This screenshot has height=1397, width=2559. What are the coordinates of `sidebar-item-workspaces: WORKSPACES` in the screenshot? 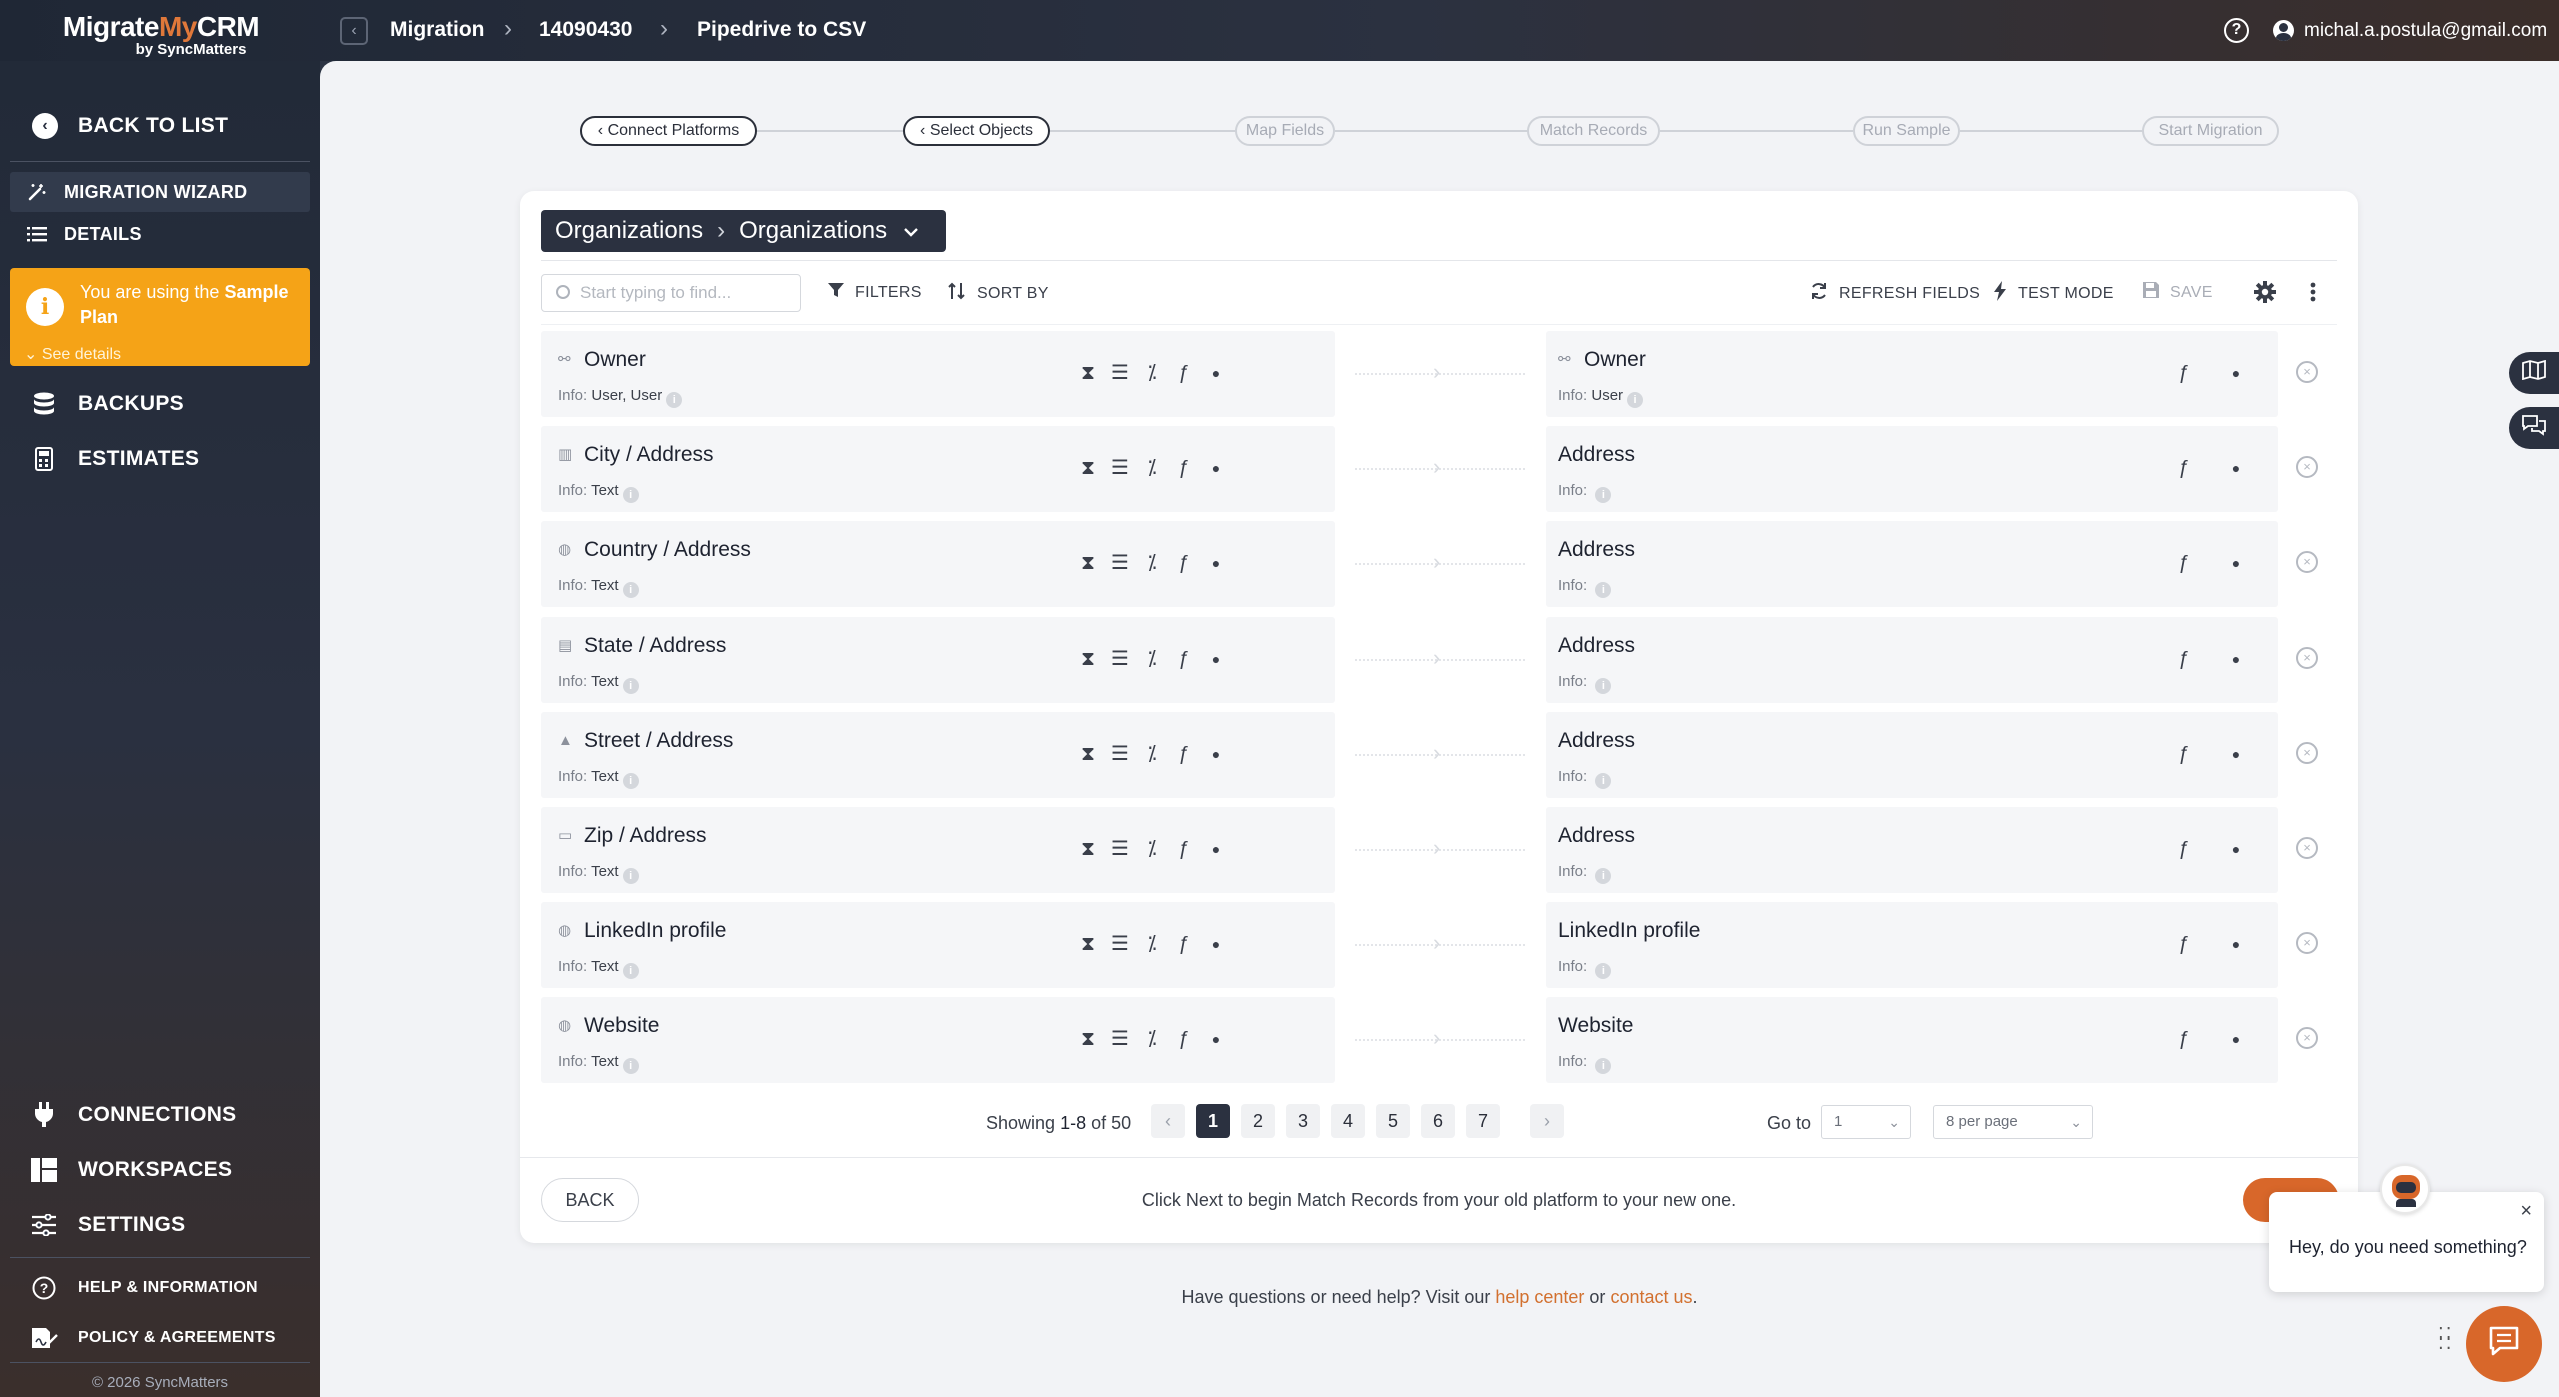 It's located at (160, 1170).